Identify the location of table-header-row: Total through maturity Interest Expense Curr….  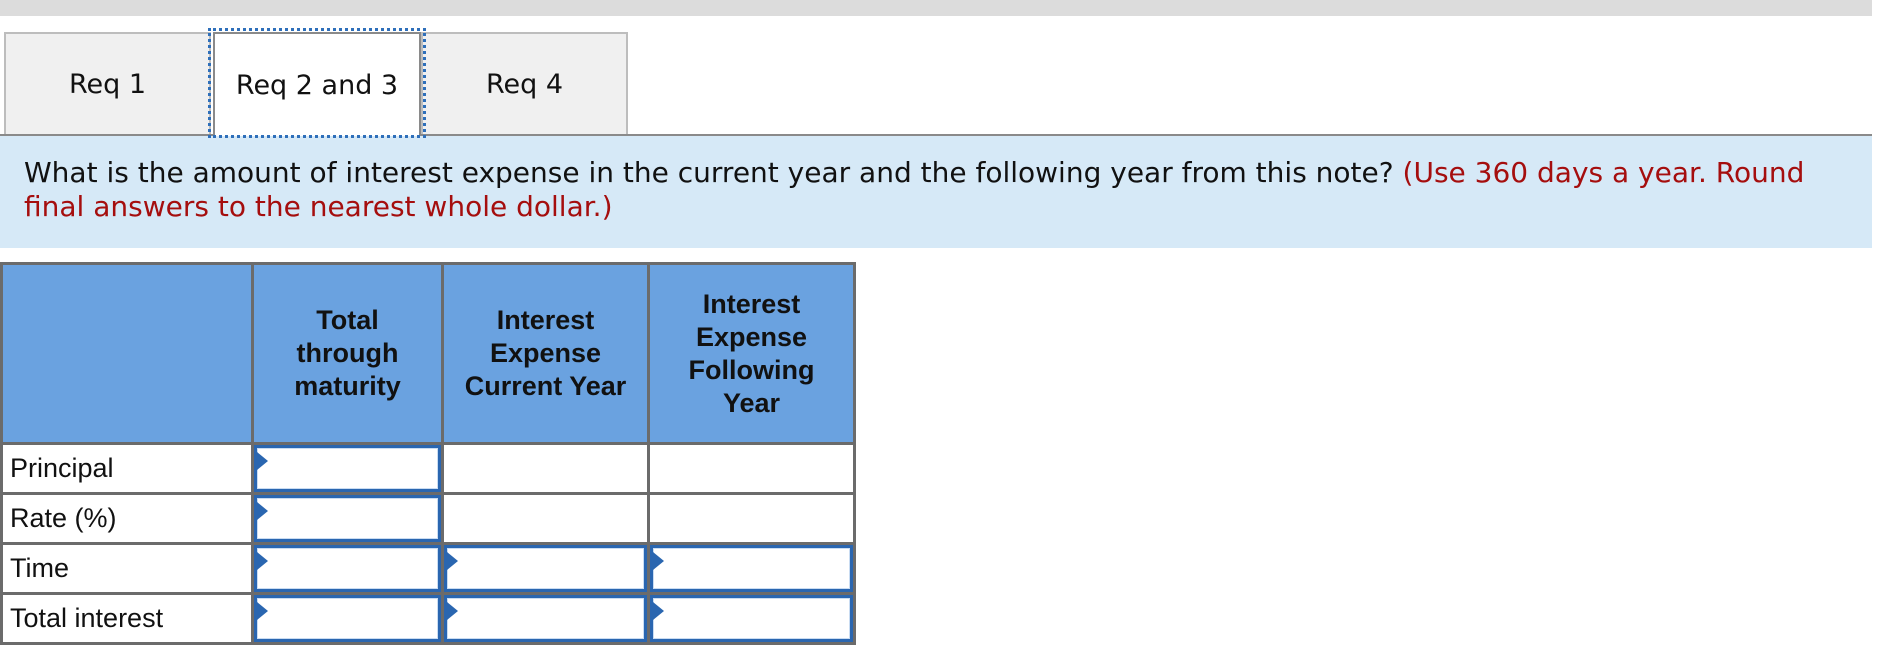
(428, 353).